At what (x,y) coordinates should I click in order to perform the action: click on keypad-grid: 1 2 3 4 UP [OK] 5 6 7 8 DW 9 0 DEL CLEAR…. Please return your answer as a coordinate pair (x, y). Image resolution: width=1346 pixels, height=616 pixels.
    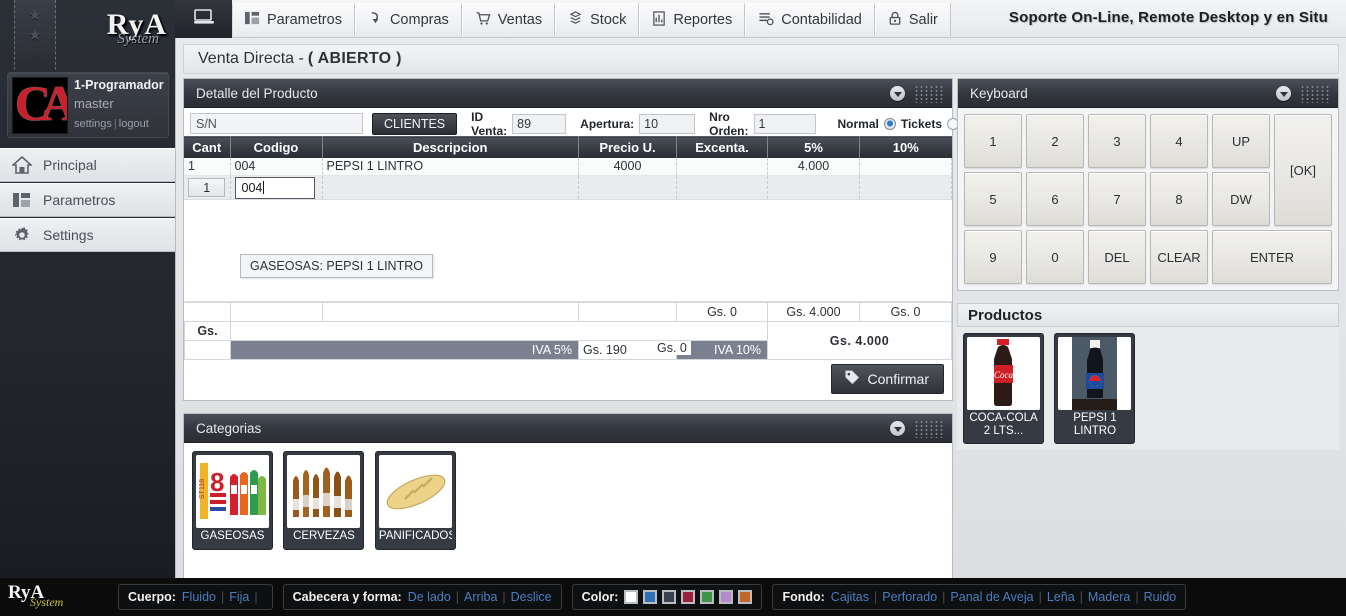
    Looking at the image, I should click on (1148, 199).